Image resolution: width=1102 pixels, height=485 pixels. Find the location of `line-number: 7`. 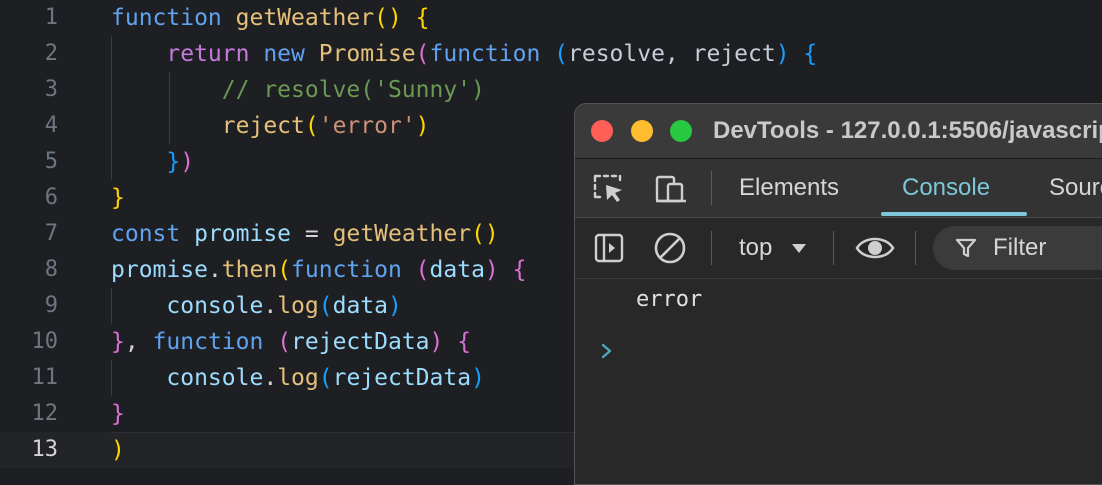

line-number: 7 is located at coordinates (51, 233).